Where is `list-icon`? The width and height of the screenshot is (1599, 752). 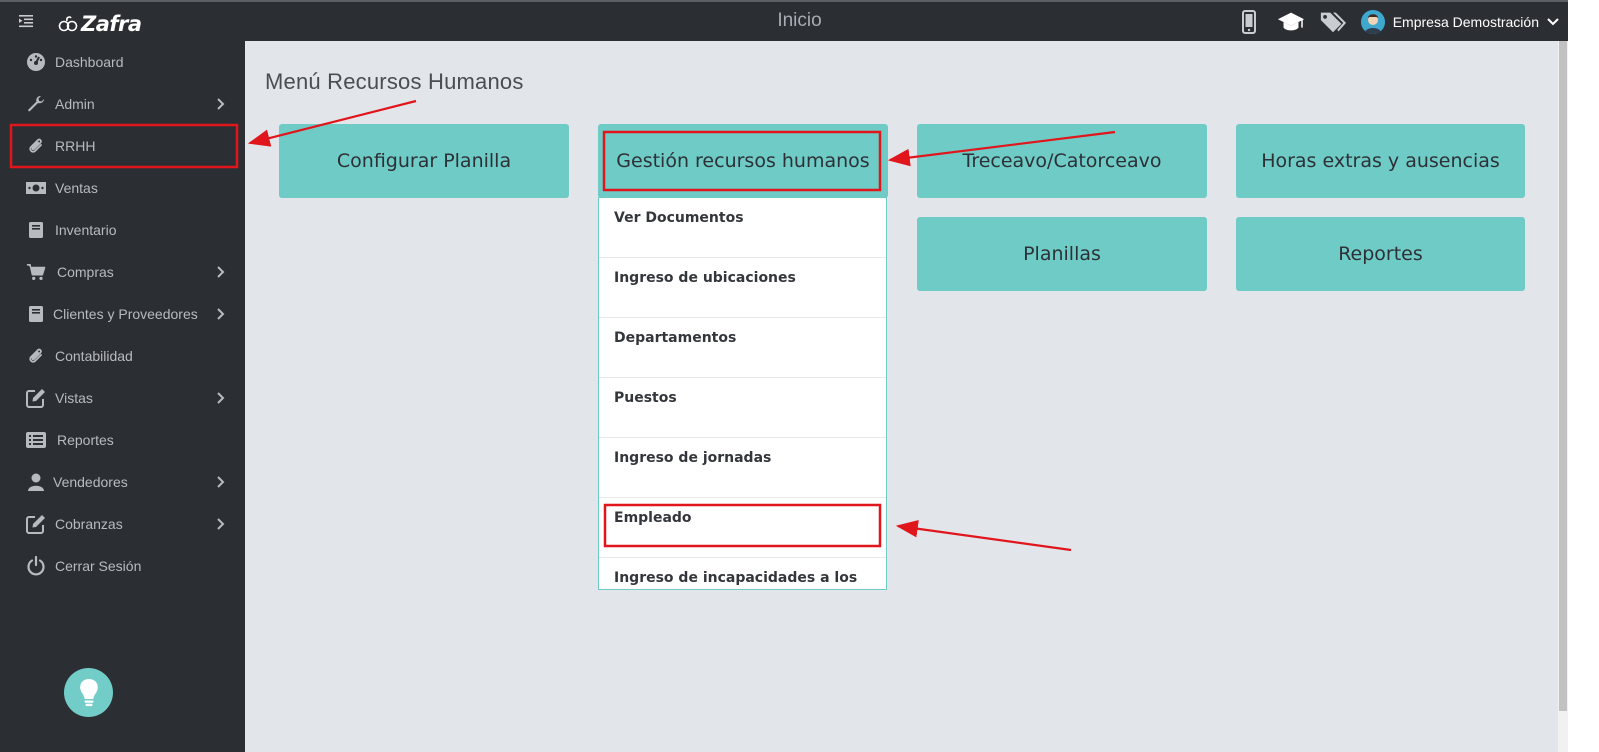
list-icon is located at coordinates (36, 440).